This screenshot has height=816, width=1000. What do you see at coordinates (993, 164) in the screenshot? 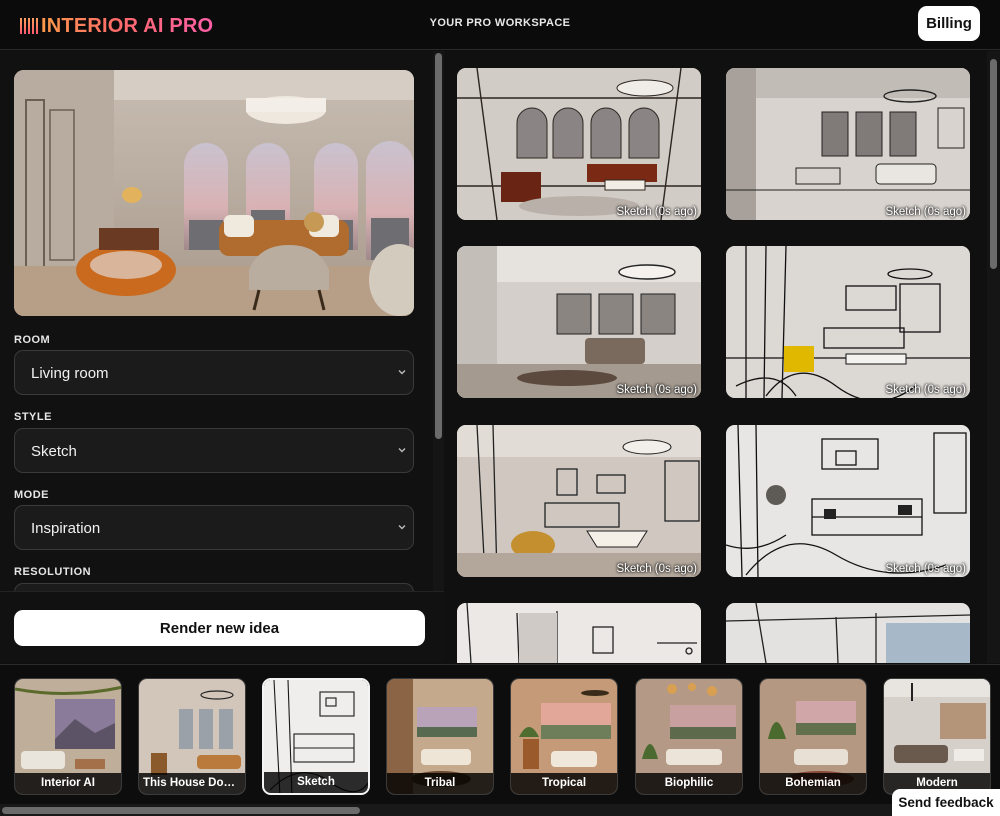
I see `gallery-scrollbar-thumb` at bounding box center [993, 164].